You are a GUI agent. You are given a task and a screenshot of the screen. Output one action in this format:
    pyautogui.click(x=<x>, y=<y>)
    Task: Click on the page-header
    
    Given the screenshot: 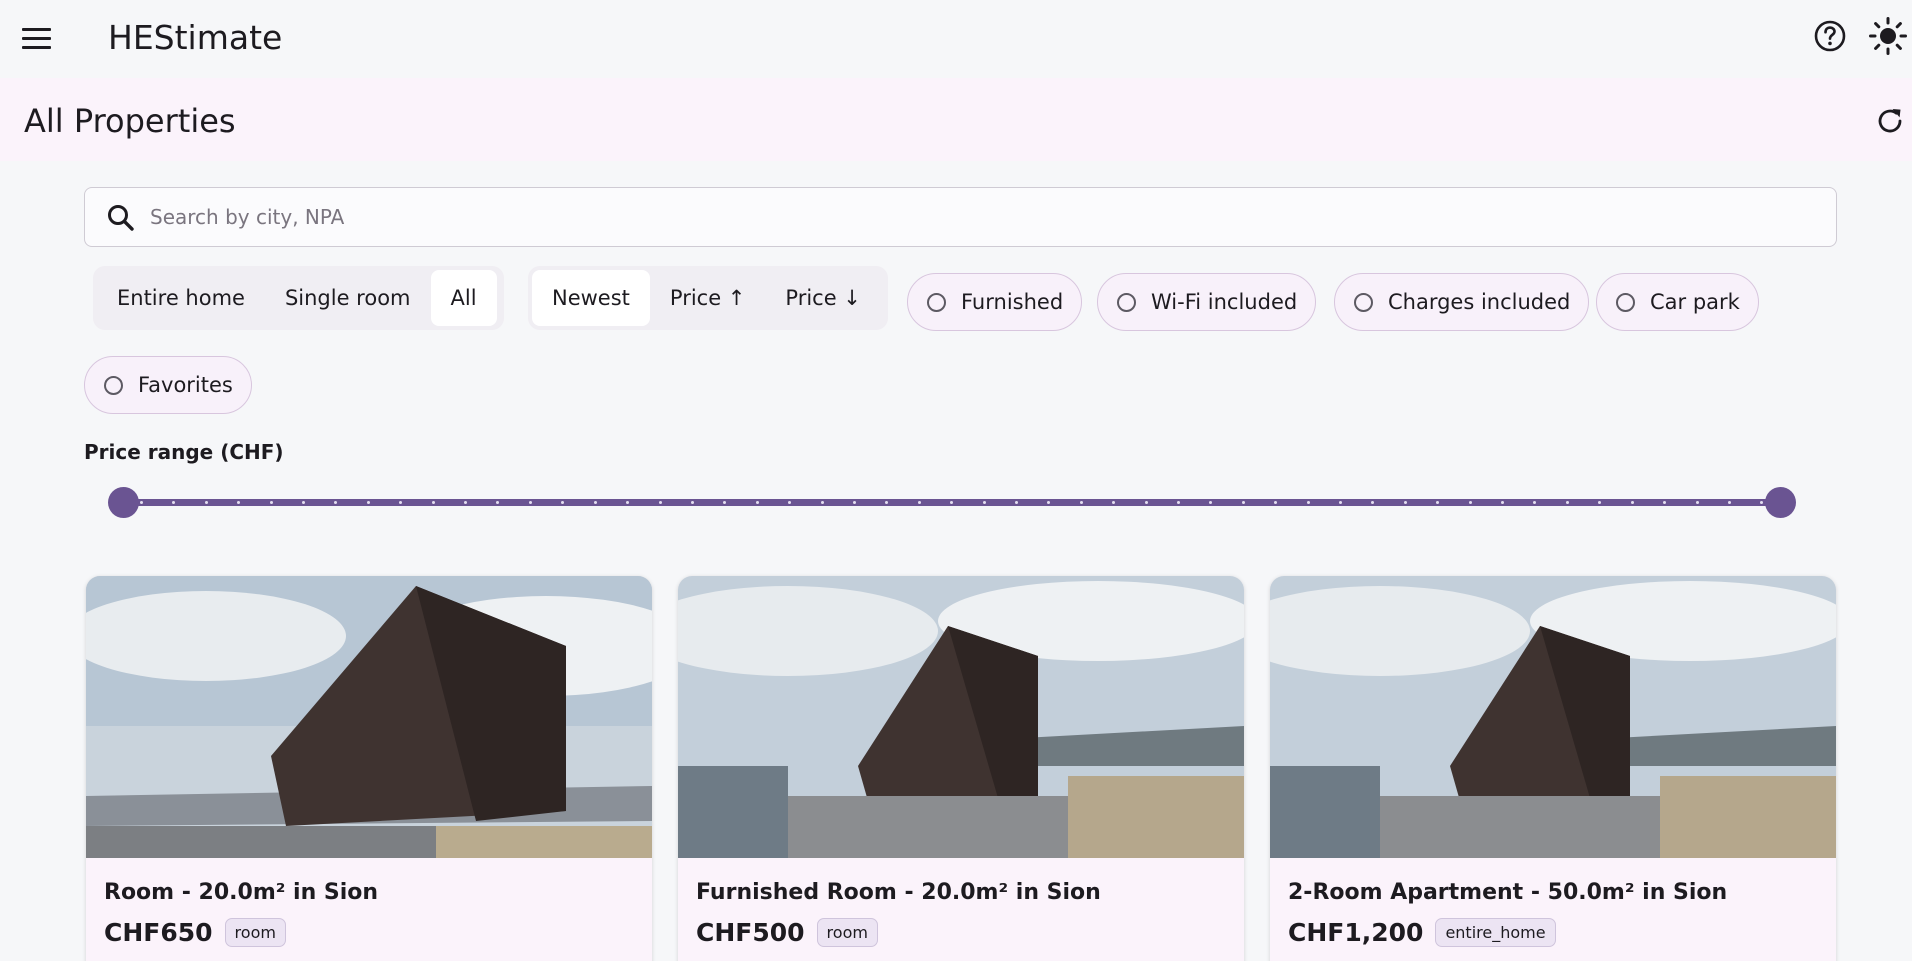 What is the action you would take?
    pyautogui.click(x=956, y=119)
    